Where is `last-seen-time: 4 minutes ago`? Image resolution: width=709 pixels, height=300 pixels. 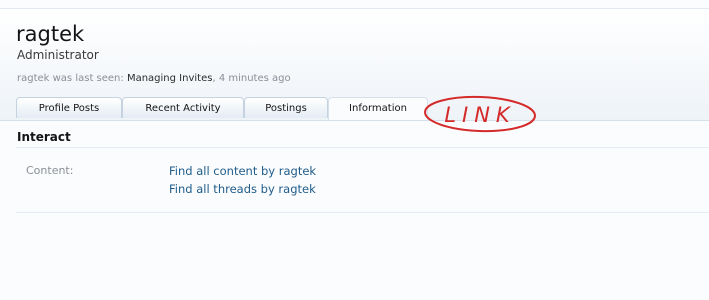 last-seen-time: 4 minutes ago is located at coordinates (254, 78).